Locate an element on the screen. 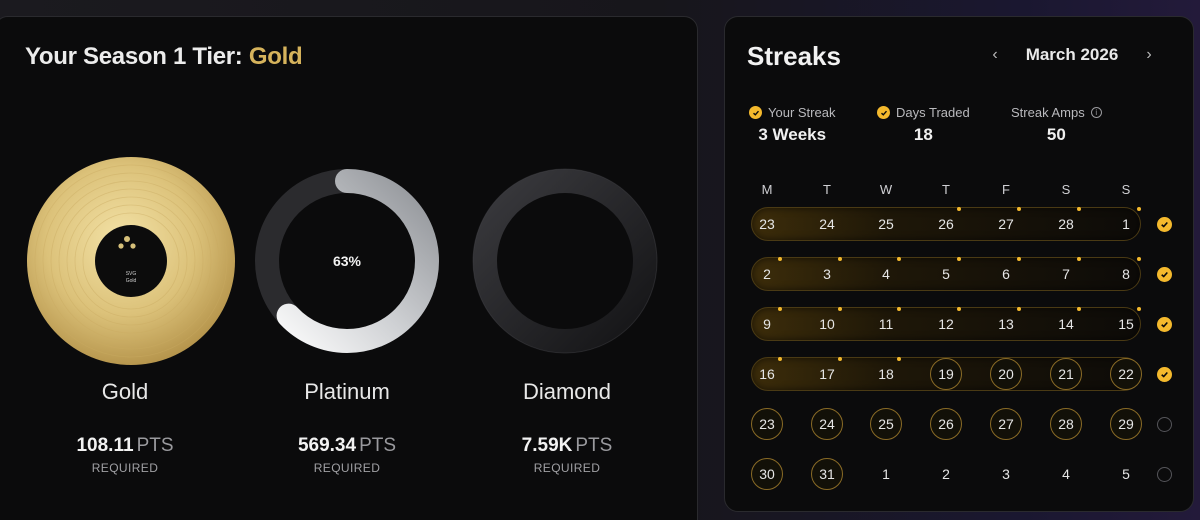 This screenshot has width=1200, height=520. tier-points: 7.59K PTS is located at coordinates (567, 446).